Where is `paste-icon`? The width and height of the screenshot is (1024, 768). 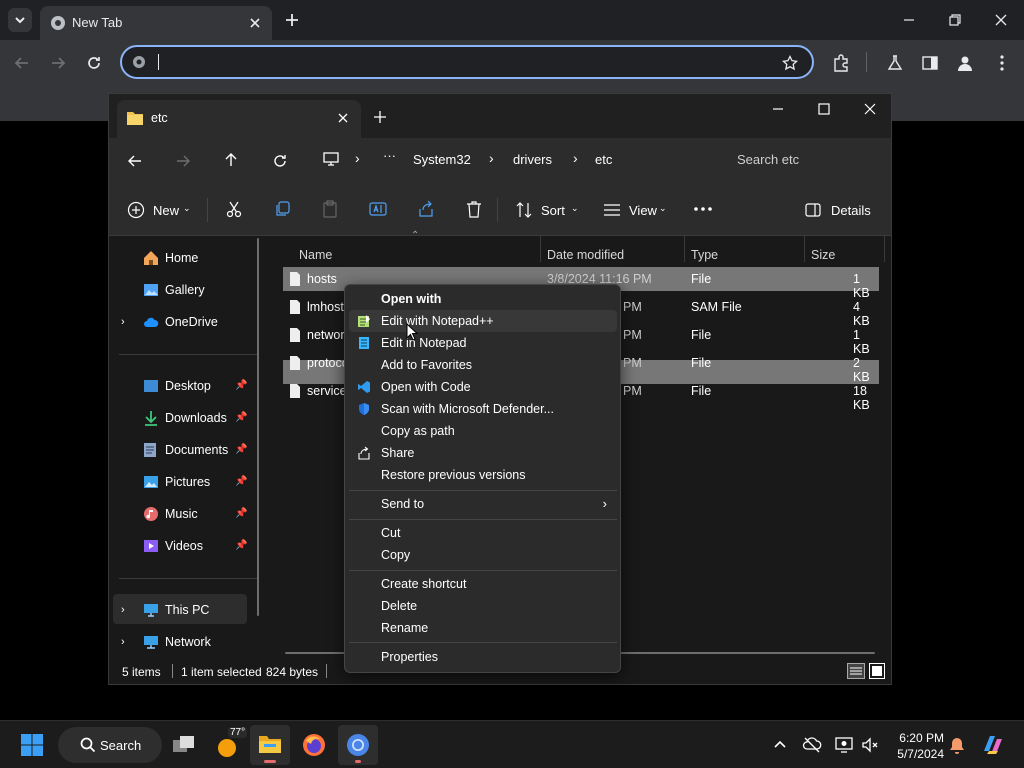 paste-icon is located at coordinates (330, 209).